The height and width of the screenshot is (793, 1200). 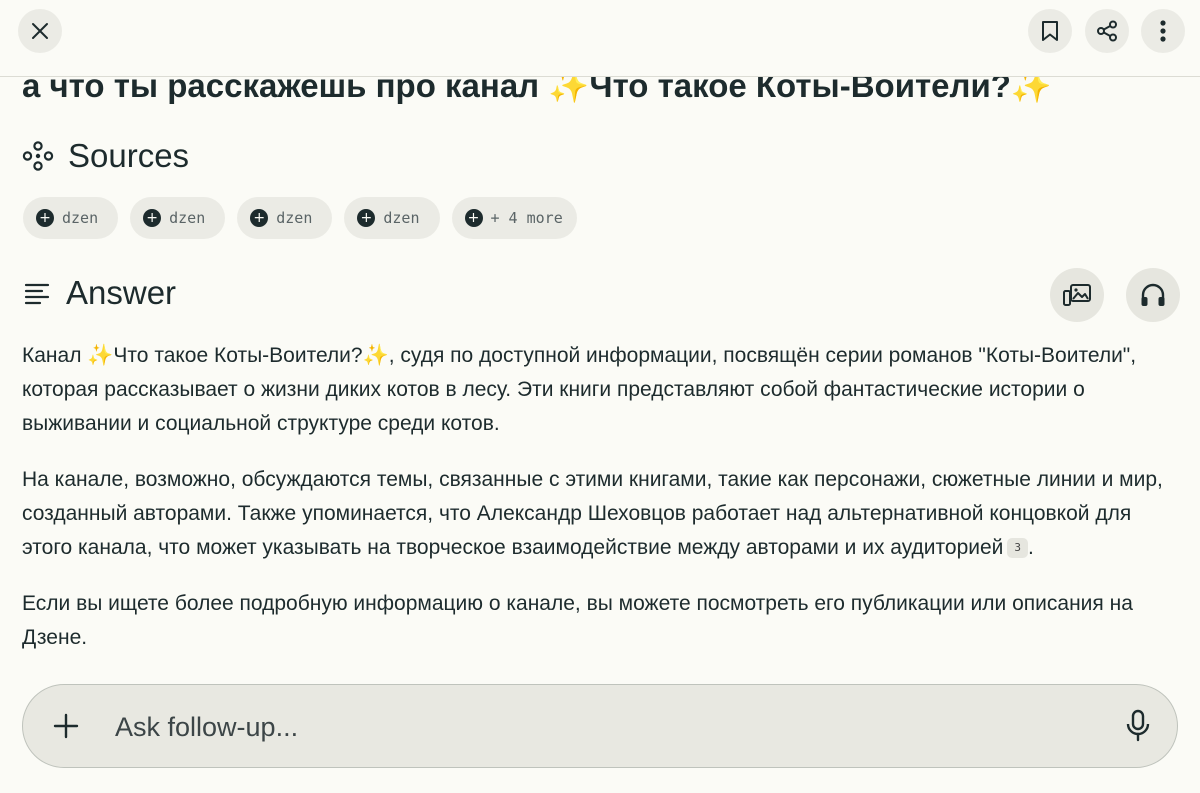 What do you see at coordinates (1031, 547) in the screenshot?
I see `citation-trailing-period: .` at bounding box center [1031, 547].